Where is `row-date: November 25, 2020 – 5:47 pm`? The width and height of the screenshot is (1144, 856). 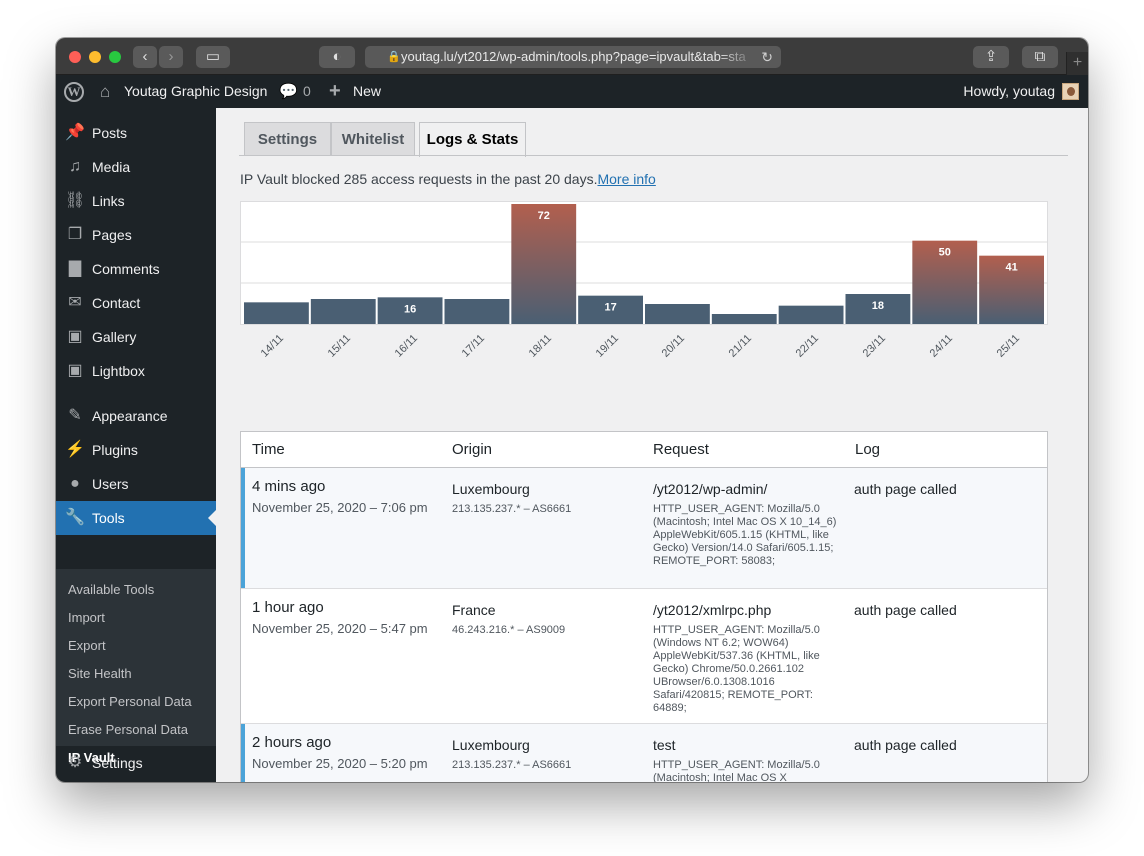
row-date: November 25, 2020 – 5:47 pm is located at coordinates (340, 628).